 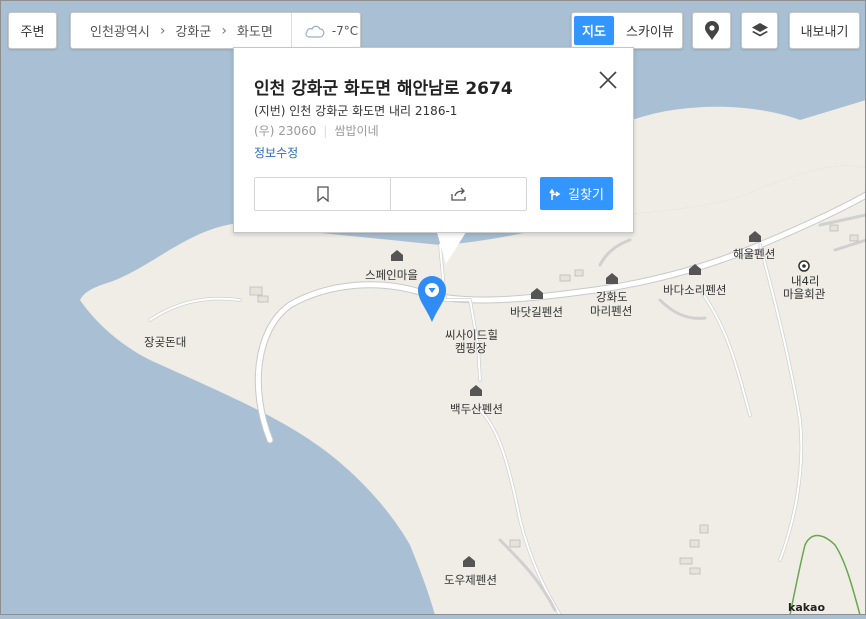 What do you see at coordinates (345, 30) in the screenshot?
I see `weather-temp: -7°C` at bounding box center [345, 30].